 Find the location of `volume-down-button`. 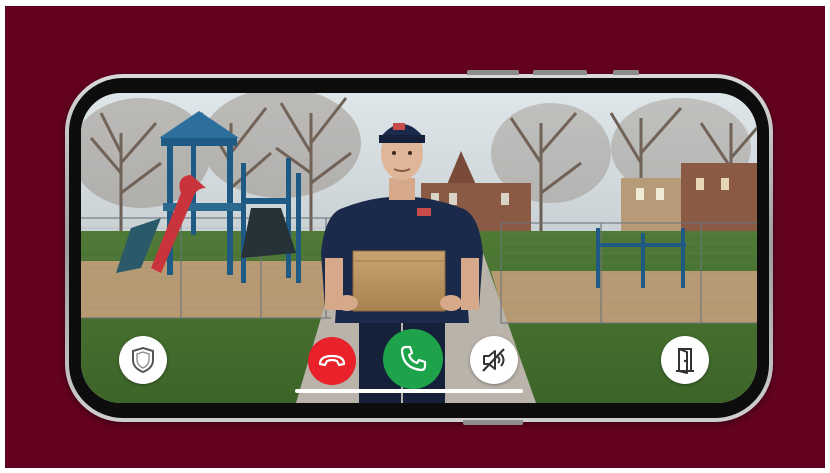

volume-down-button is located at coordinates (560, 72).